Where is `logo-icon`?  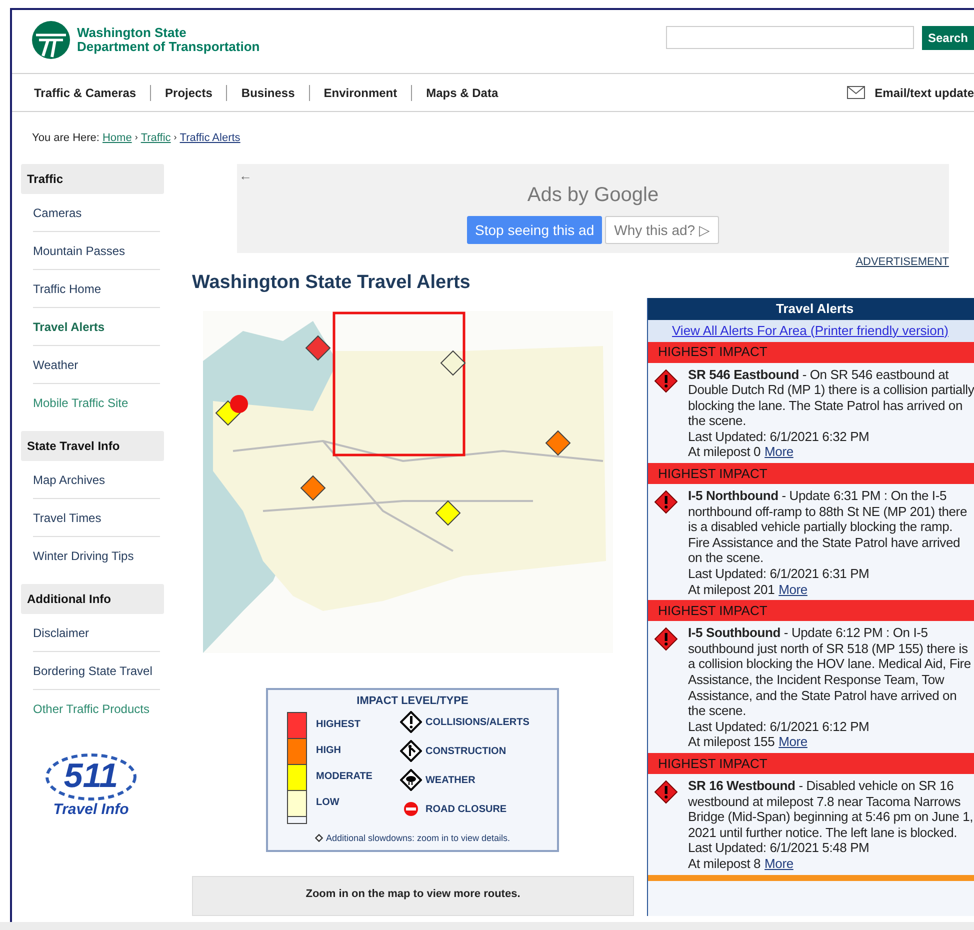
logo-icon is located at coordinates (51, 40).